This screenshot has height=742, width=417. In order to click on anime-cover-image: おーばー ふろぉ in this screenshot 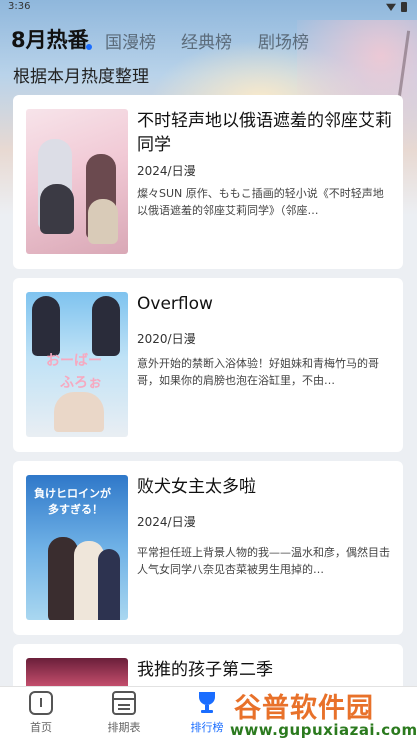, I will do `click(77, 364)`.